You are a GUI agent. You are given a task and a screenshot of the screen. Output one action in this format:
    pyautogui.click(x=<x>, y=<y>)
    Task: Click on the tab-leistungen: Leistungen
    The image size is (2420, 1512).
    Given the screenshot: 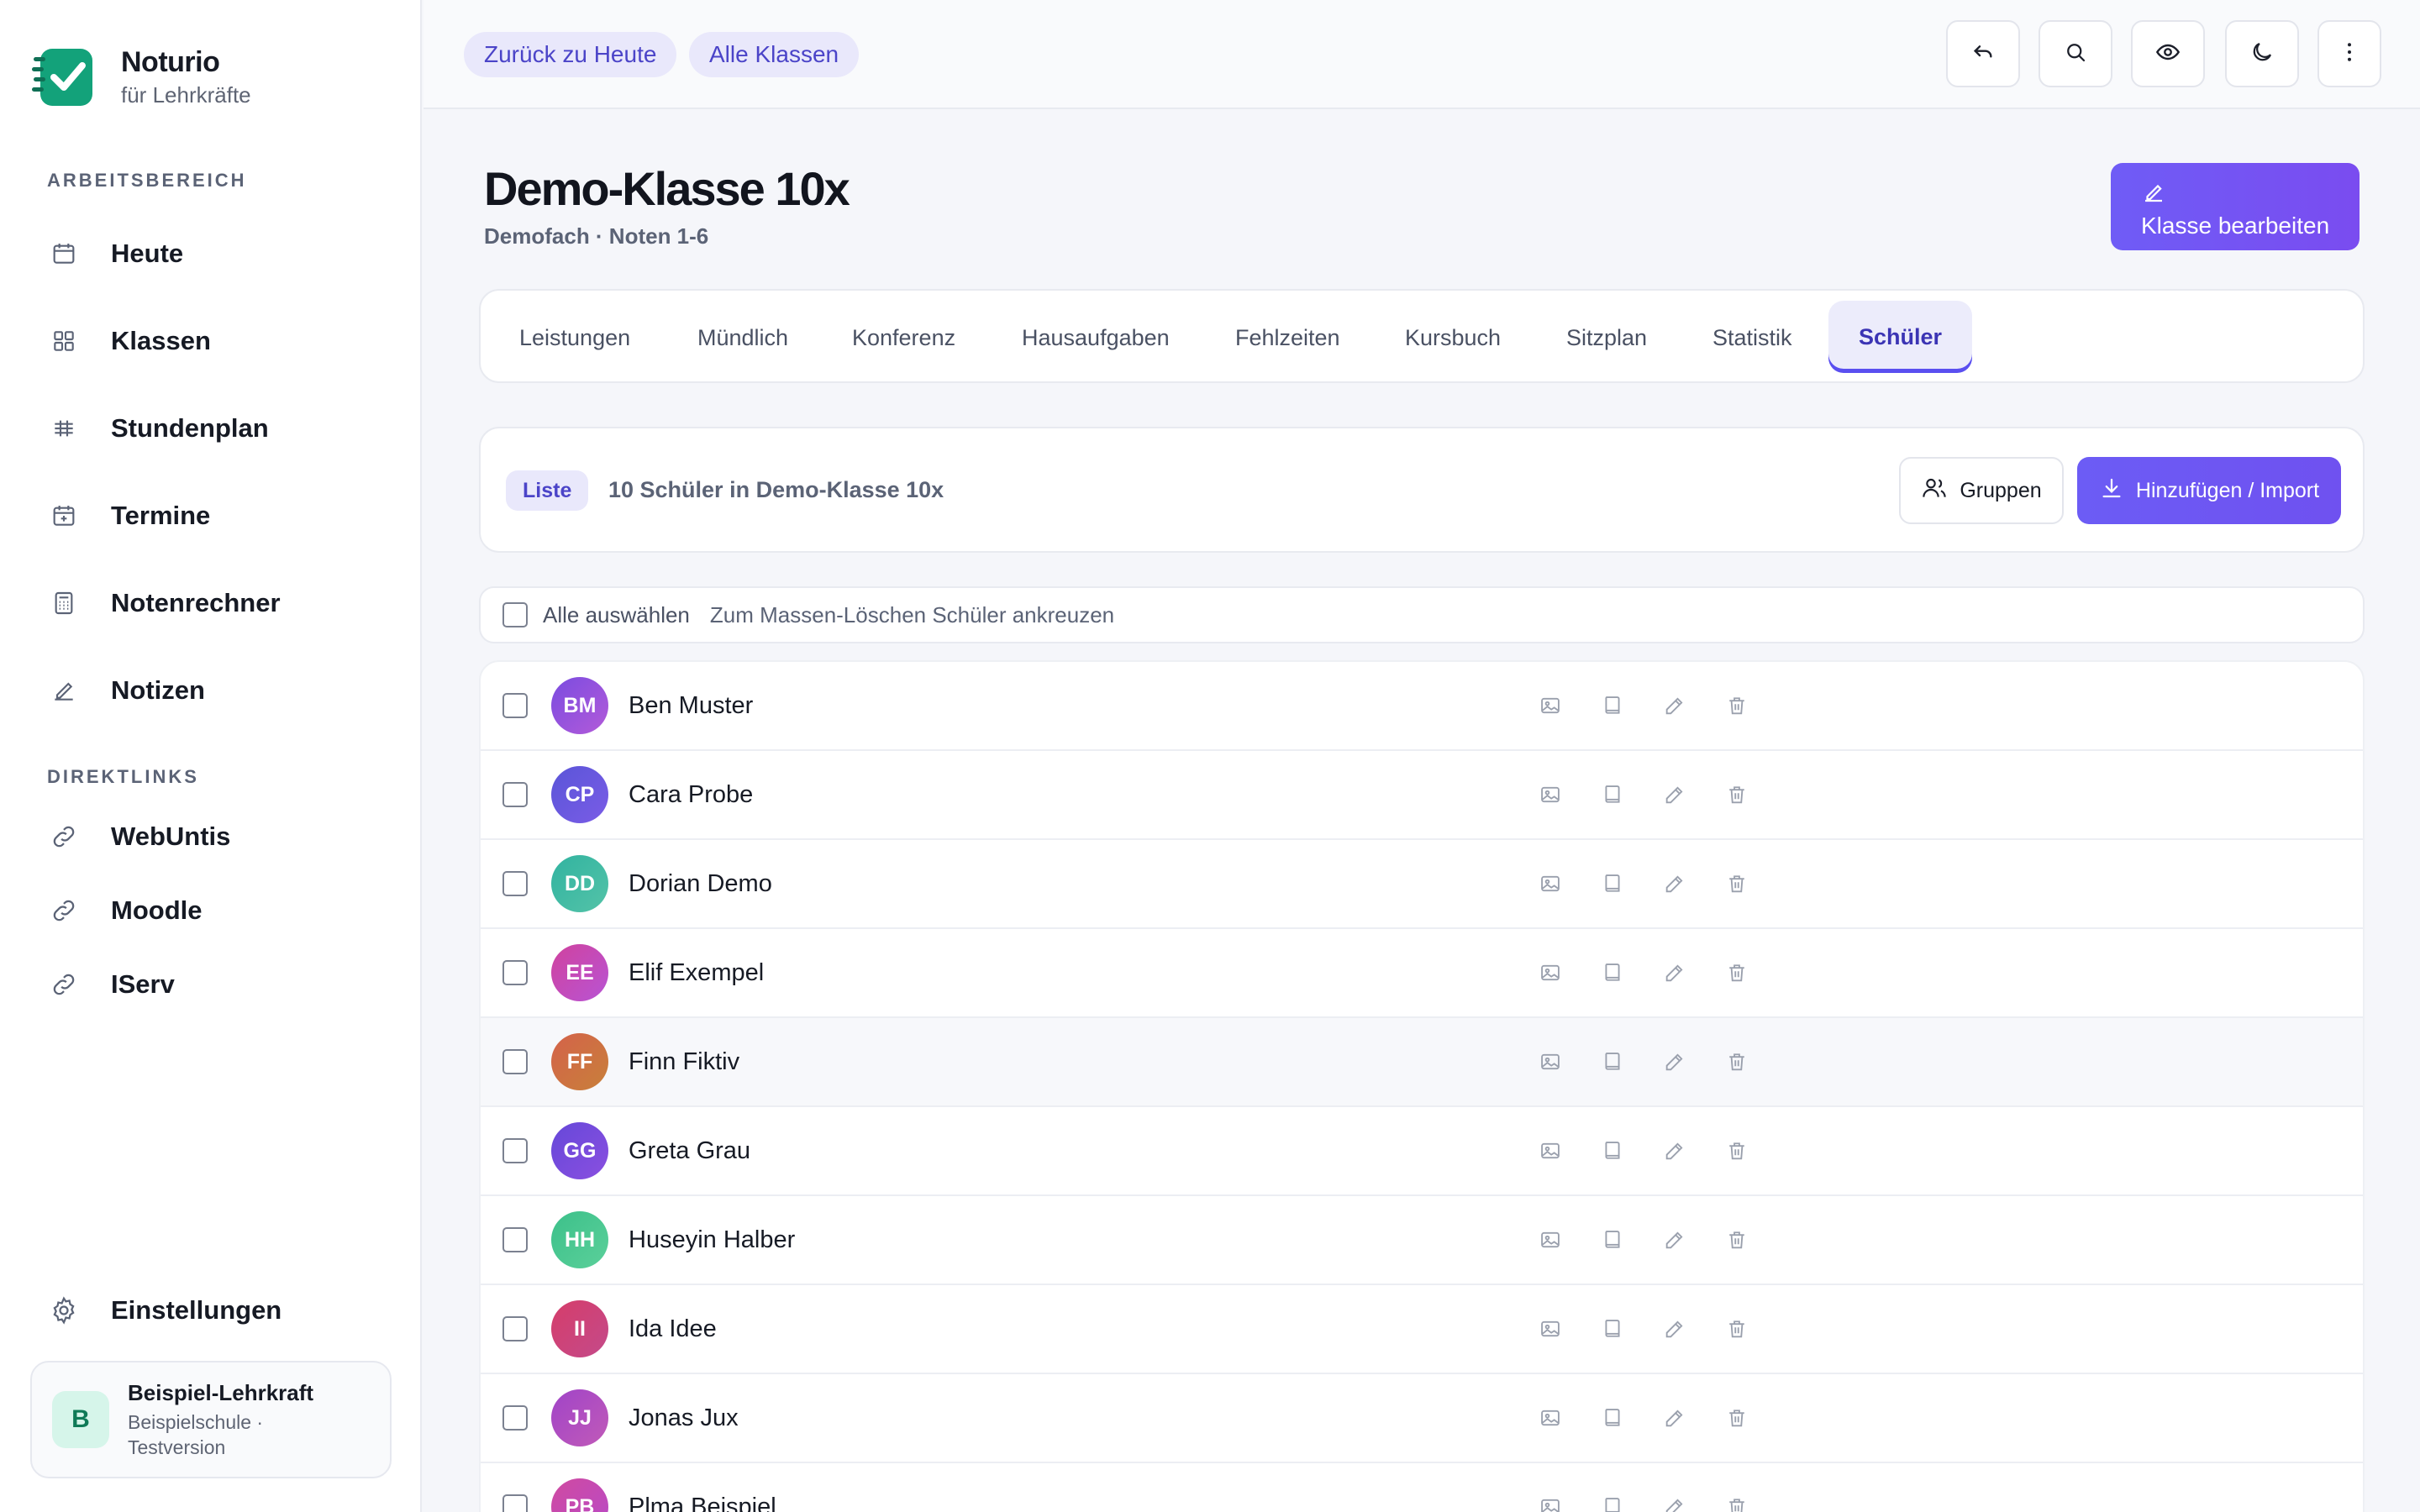 What is the action you would take?
    pyautogui.click(x=574, y=338)
    